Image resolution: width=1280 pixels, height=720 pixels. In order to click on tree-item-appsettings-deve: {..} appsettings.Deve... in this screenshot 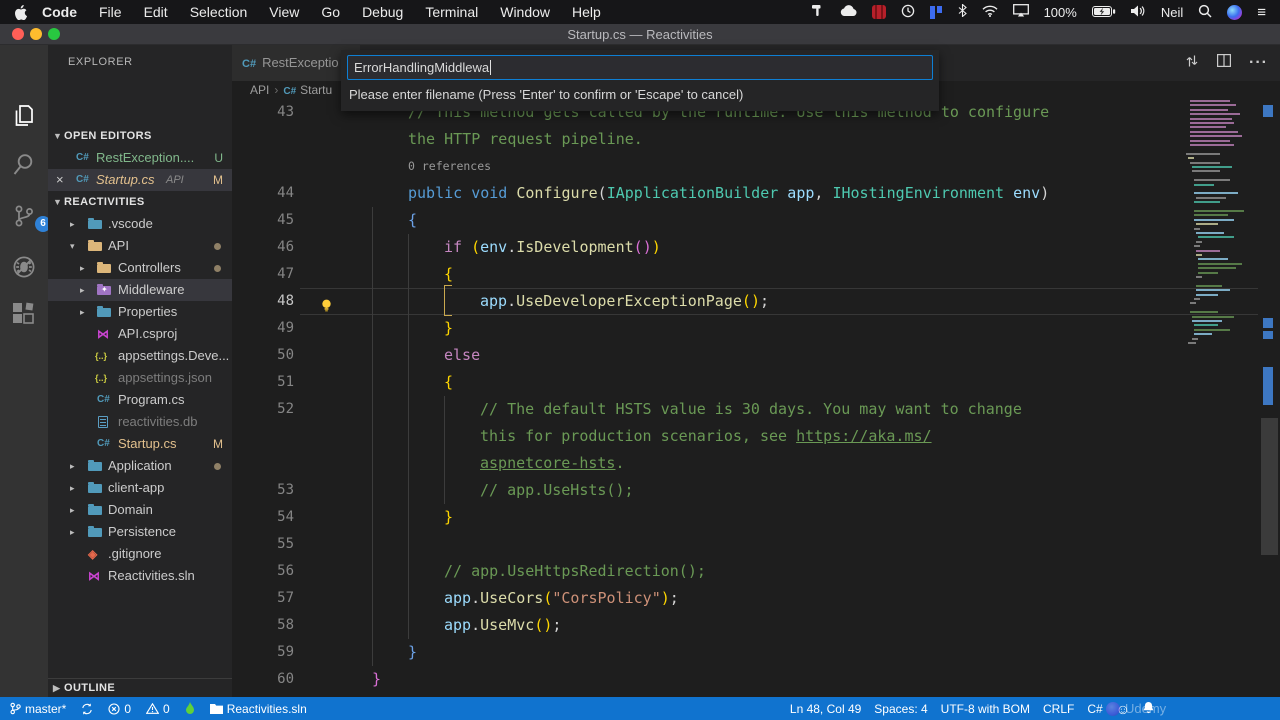, I will do `click(140, 356)`.